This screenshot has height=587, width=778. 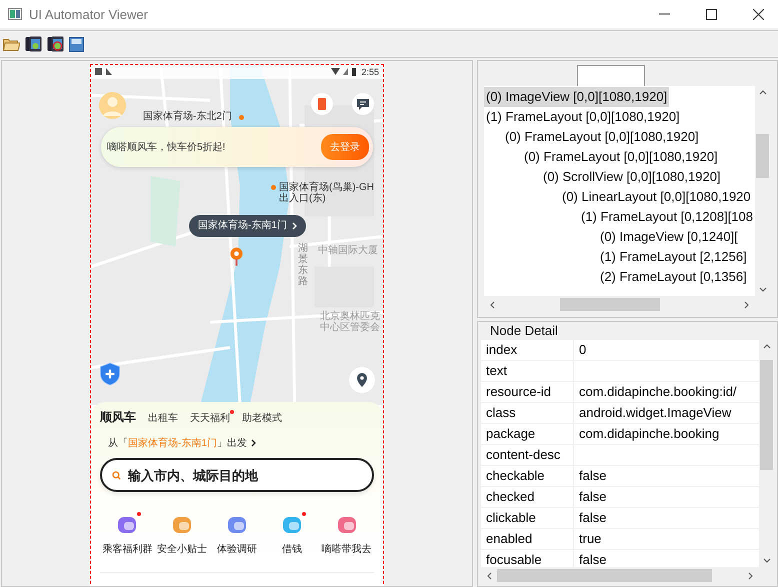 I want to click on group-title: Node Detail, so click(x=524, y=331).